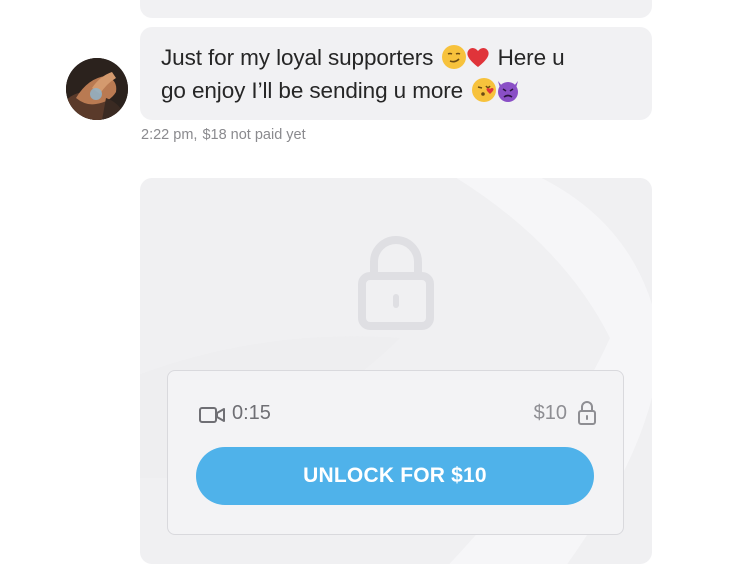  Describe the element at coordinates (508, 90) in the screenshot. I see `angry-devil-icon` at that location.